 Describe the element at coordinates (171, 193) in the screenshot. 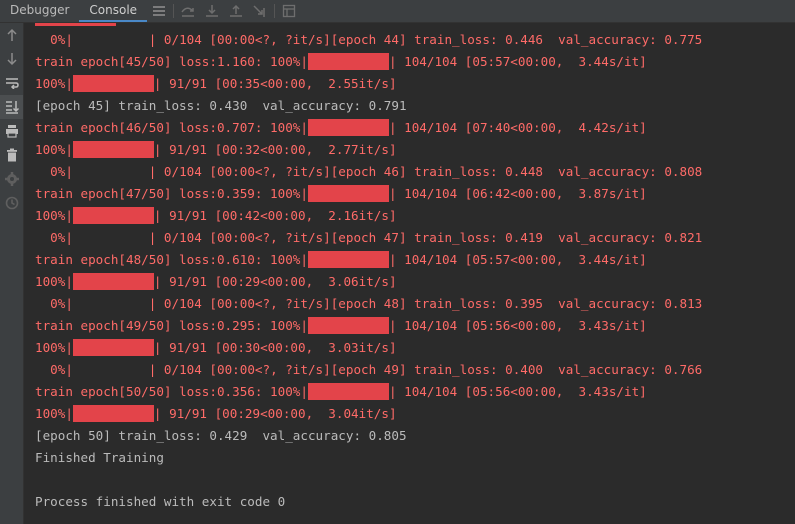

I see `console-line-text: train epoch[47/50] loss:0.359: 100%|` at that location.